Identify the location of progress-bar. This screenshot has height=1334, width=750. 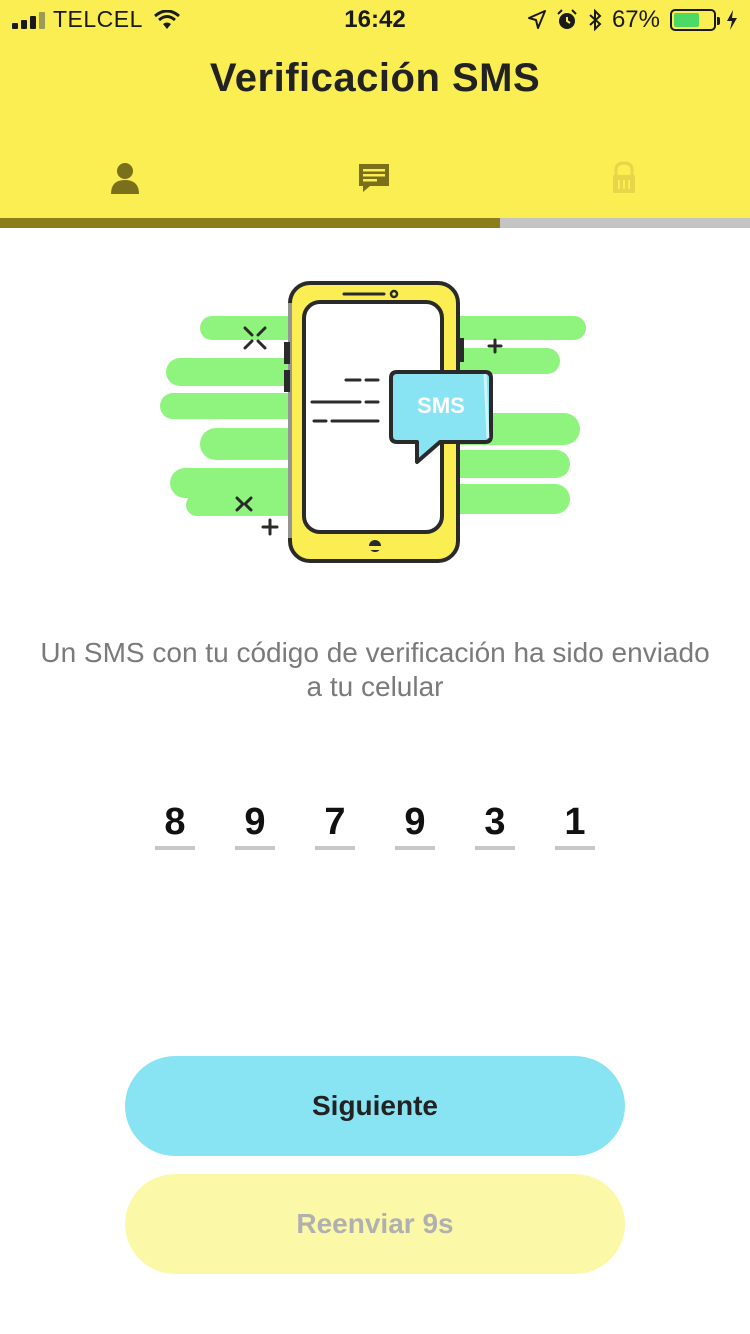
(375, 223).